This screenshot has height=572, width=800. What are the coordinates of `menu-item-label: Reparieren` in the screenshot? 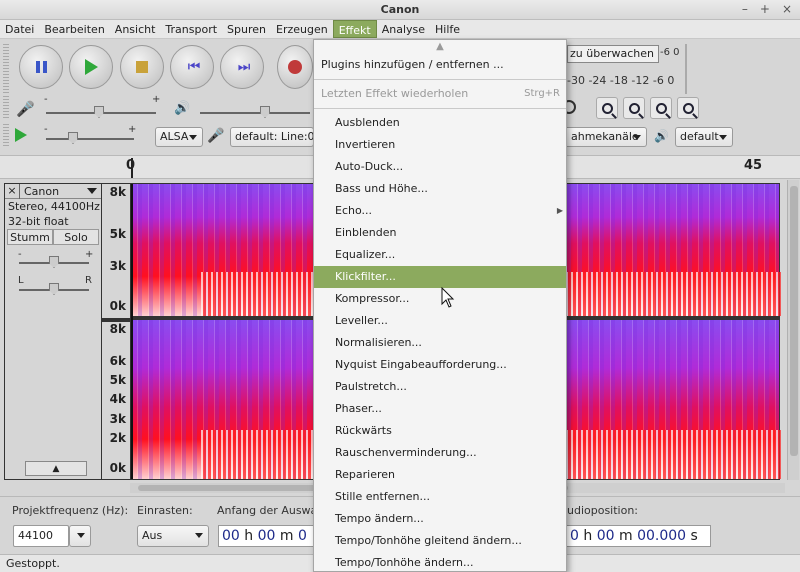 It's located at (365, 474).